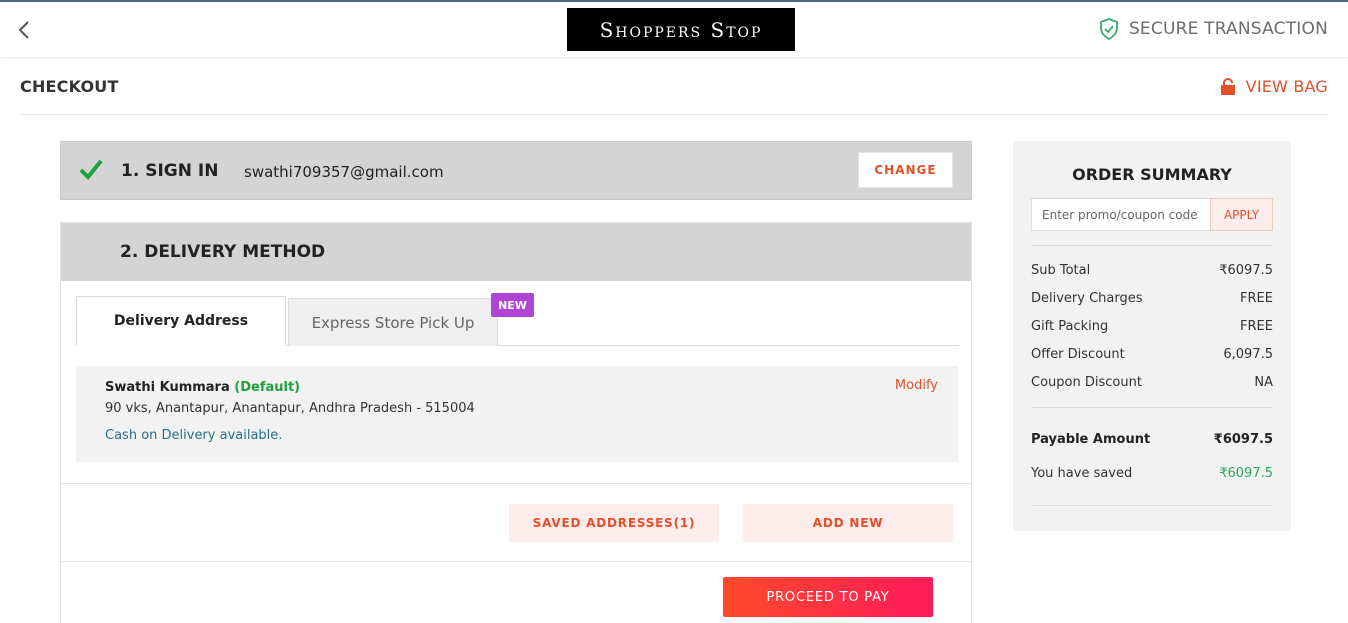  I want to click on checkout-bar: CHECKOUT VIEW BAG, so click(674, 86).